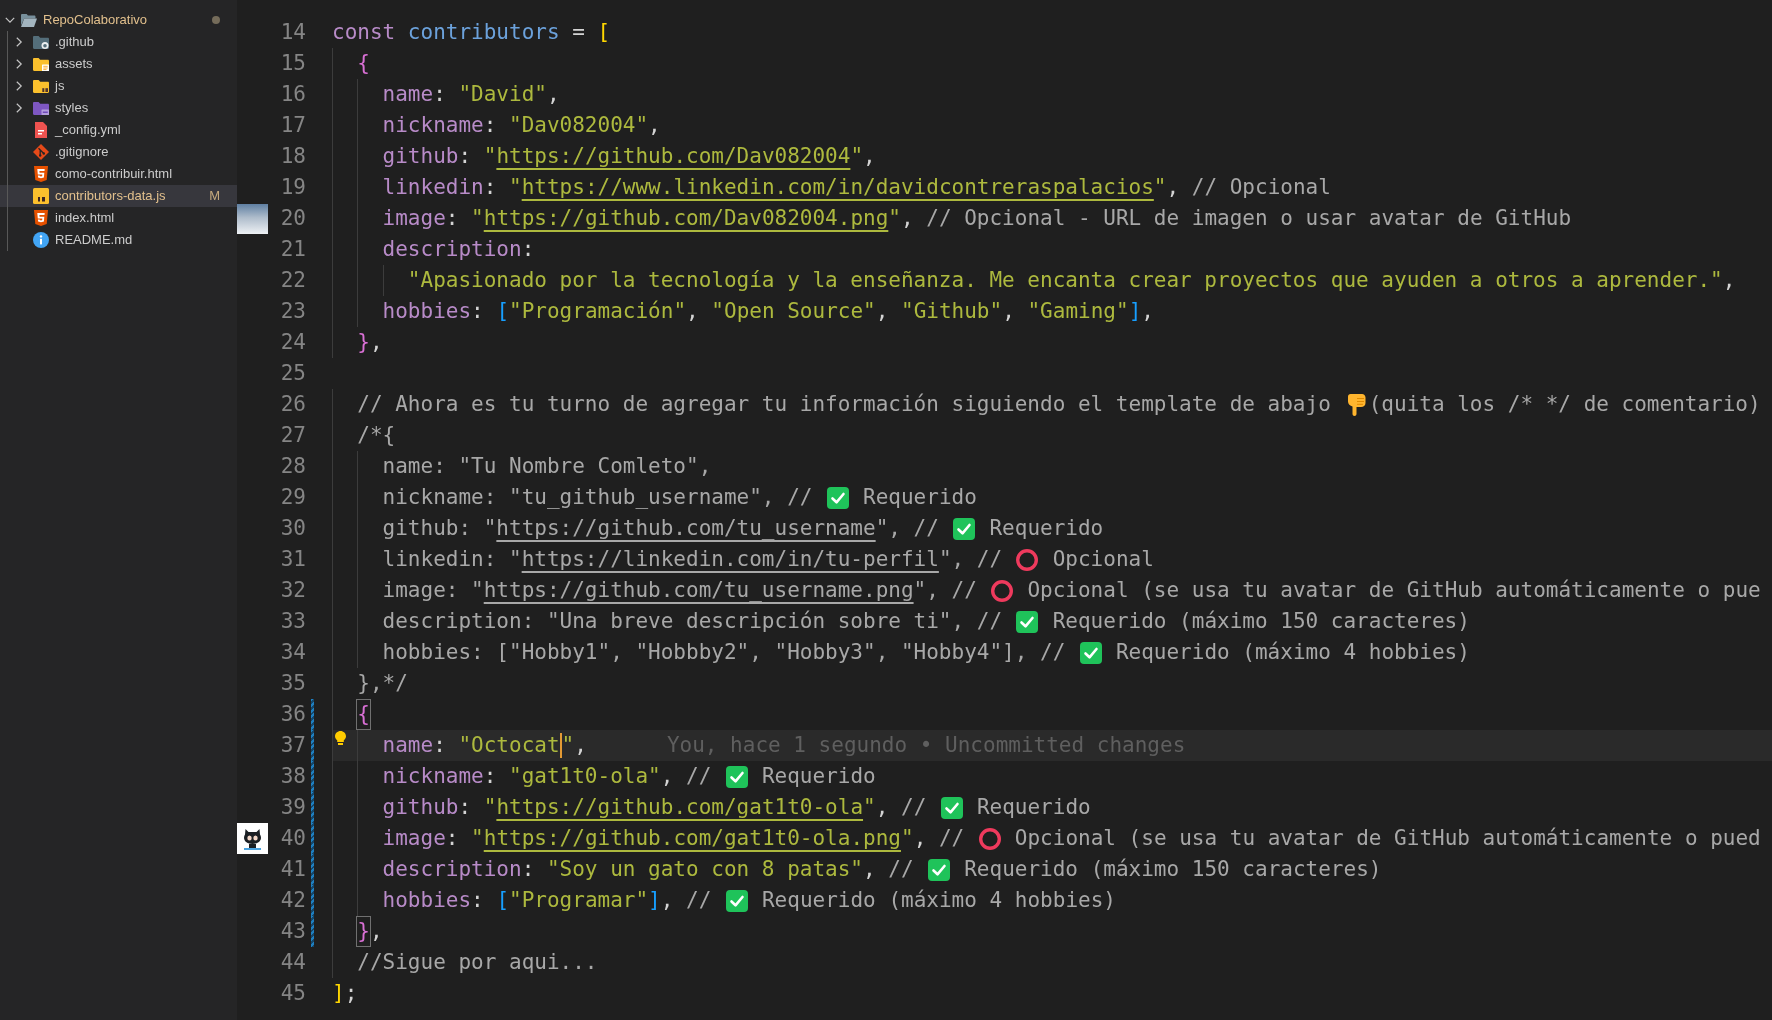  Describe the element at coordinates (730, 559) in the screenshot. I see `url-link: https://linkedin.com/in/tu-perfil` at that location.